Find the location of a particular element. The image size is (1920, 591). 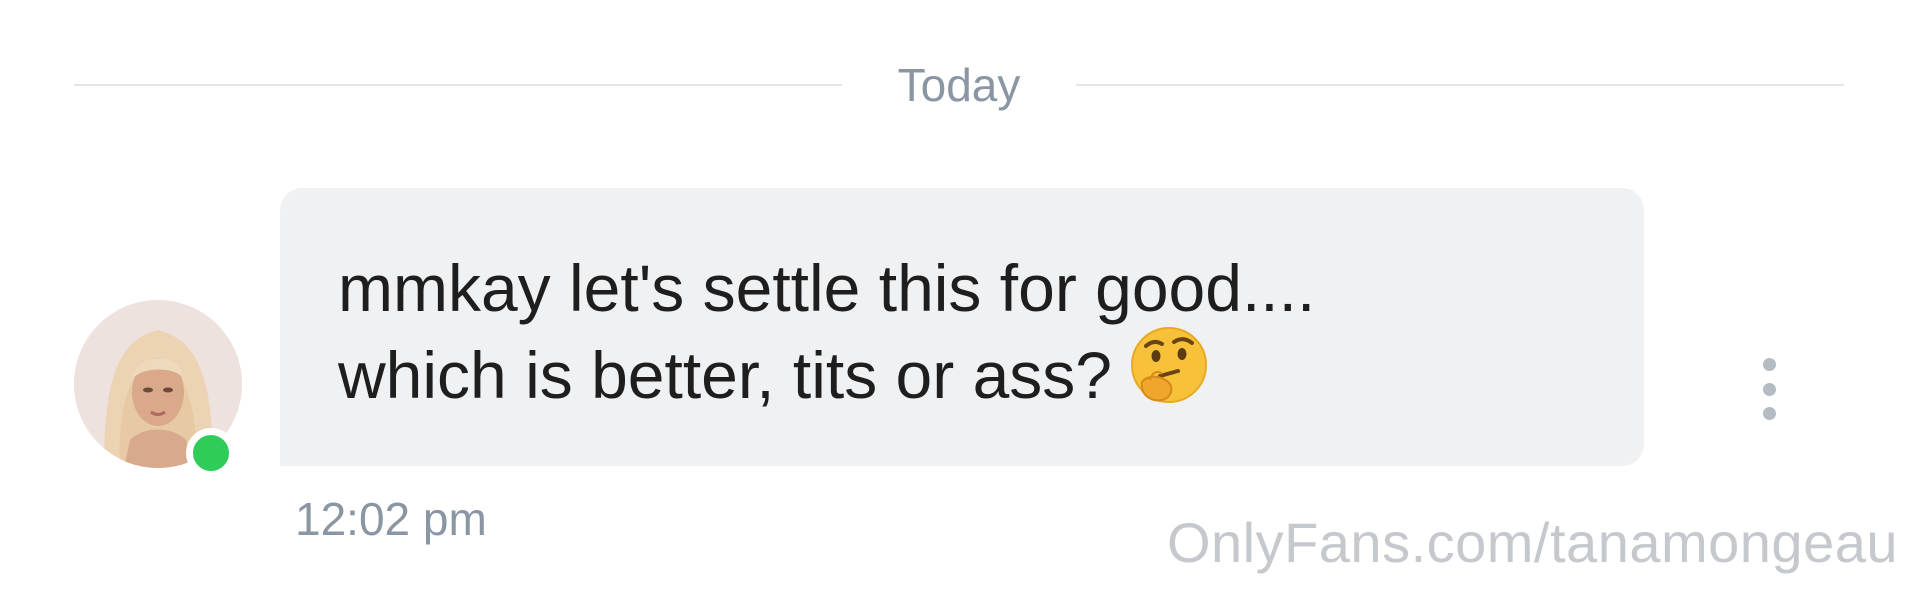

divider-line-left is located at coordinates (458, 85).